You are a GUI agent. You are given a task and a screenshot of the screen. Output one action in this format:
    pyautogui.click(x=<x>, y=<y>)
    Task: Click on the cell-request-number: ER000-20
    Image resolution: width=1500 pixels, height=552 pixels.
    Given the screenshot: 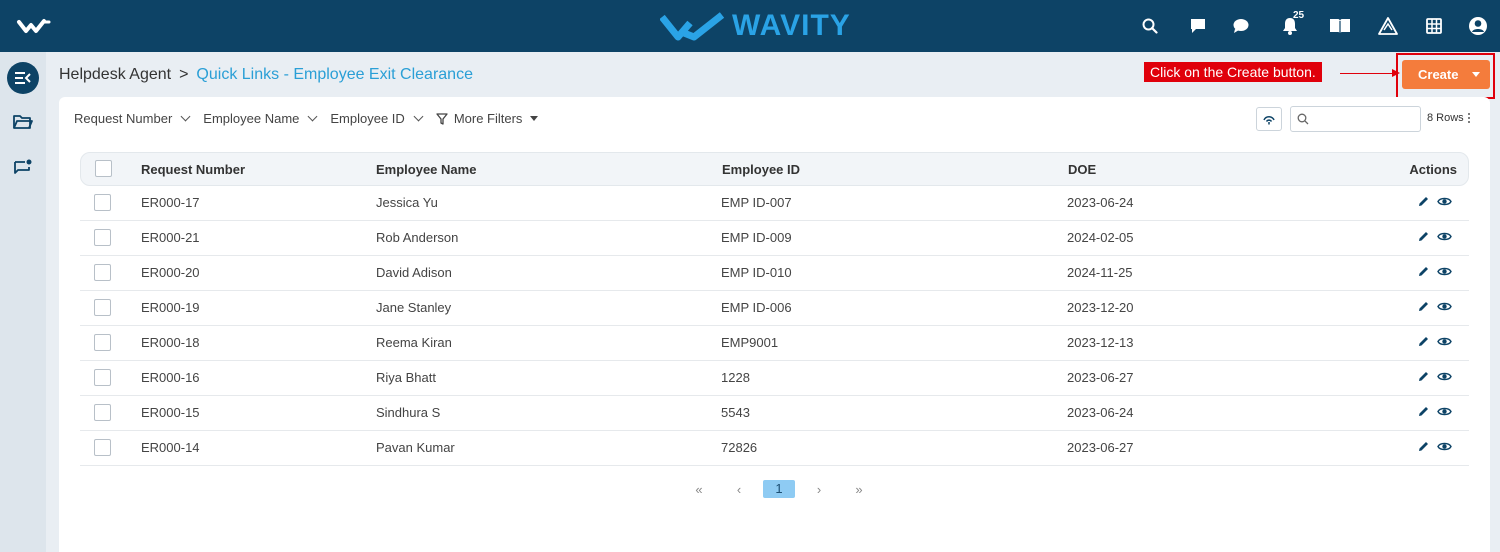 What is the action you would take?
    pyautogui.click(x=170, y=272)
    